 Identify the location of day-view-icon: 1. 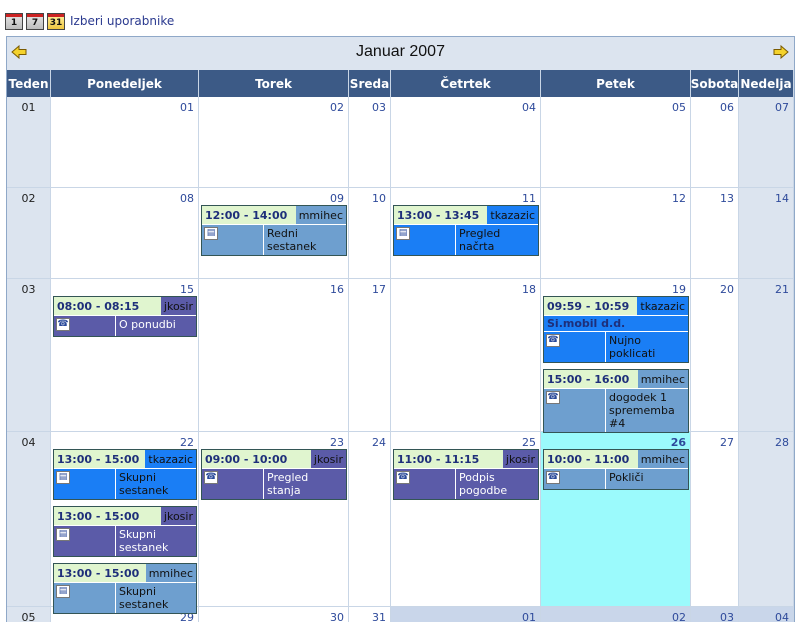
(14, 21).